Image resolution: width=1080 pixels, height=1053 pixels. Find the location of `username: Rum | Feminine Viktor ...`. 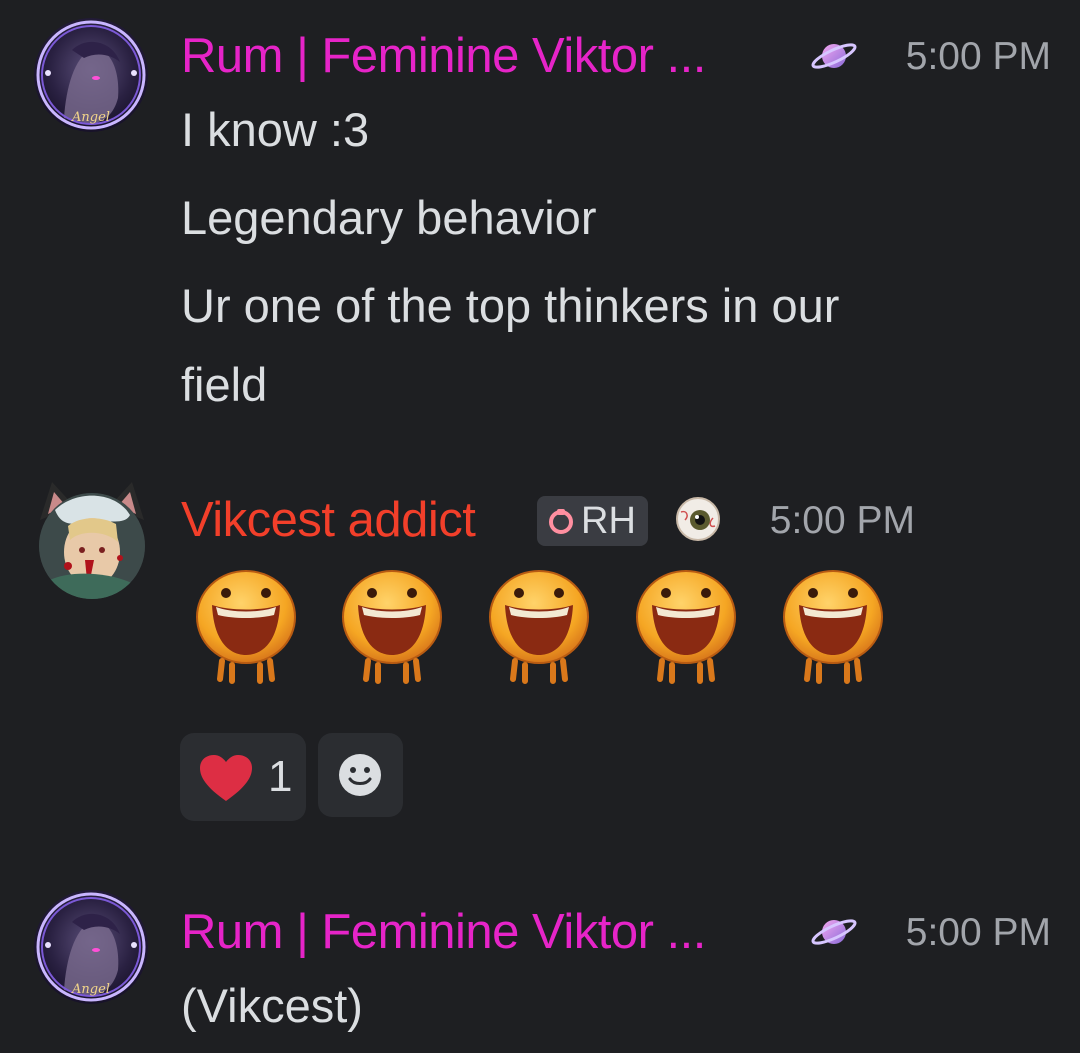

username: Rum | Feminine Viktor ... is located at coordinates (443, 932).